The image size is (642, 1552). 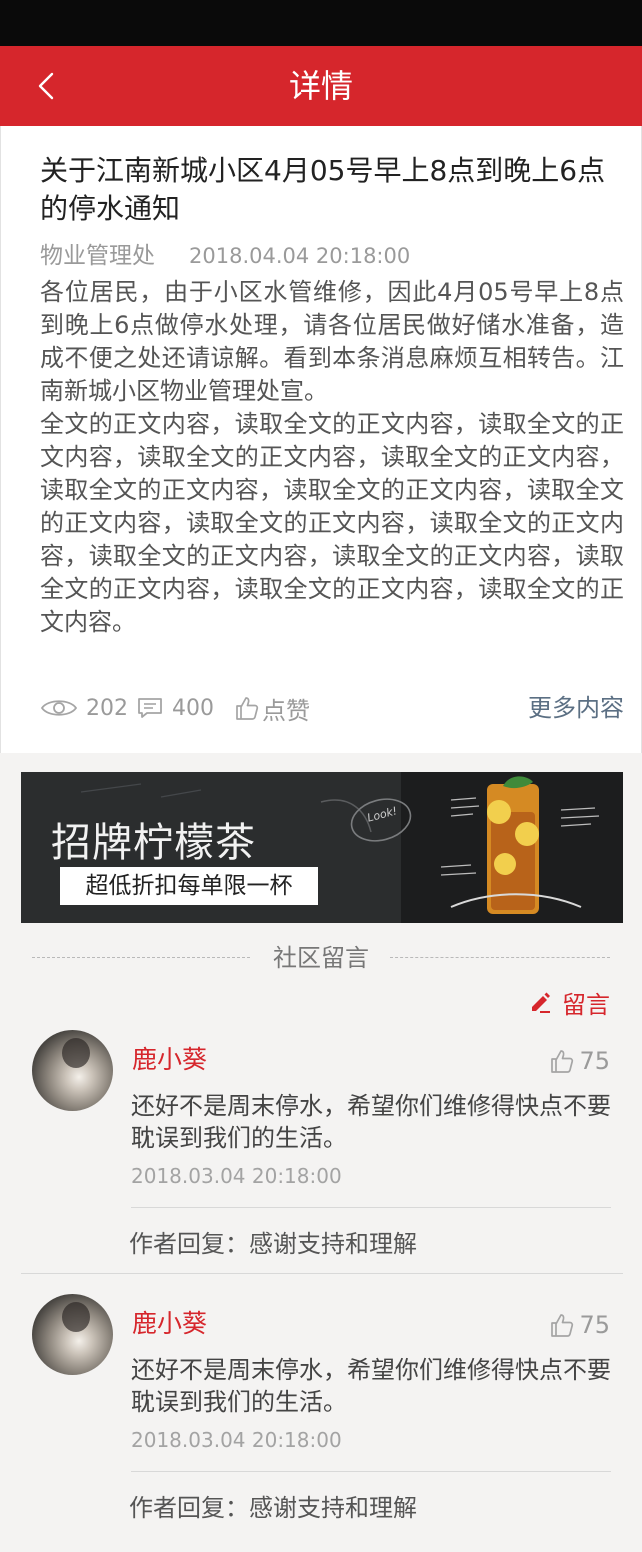 I want to click on section-title: 社区留言, so click(x=321, y=958).